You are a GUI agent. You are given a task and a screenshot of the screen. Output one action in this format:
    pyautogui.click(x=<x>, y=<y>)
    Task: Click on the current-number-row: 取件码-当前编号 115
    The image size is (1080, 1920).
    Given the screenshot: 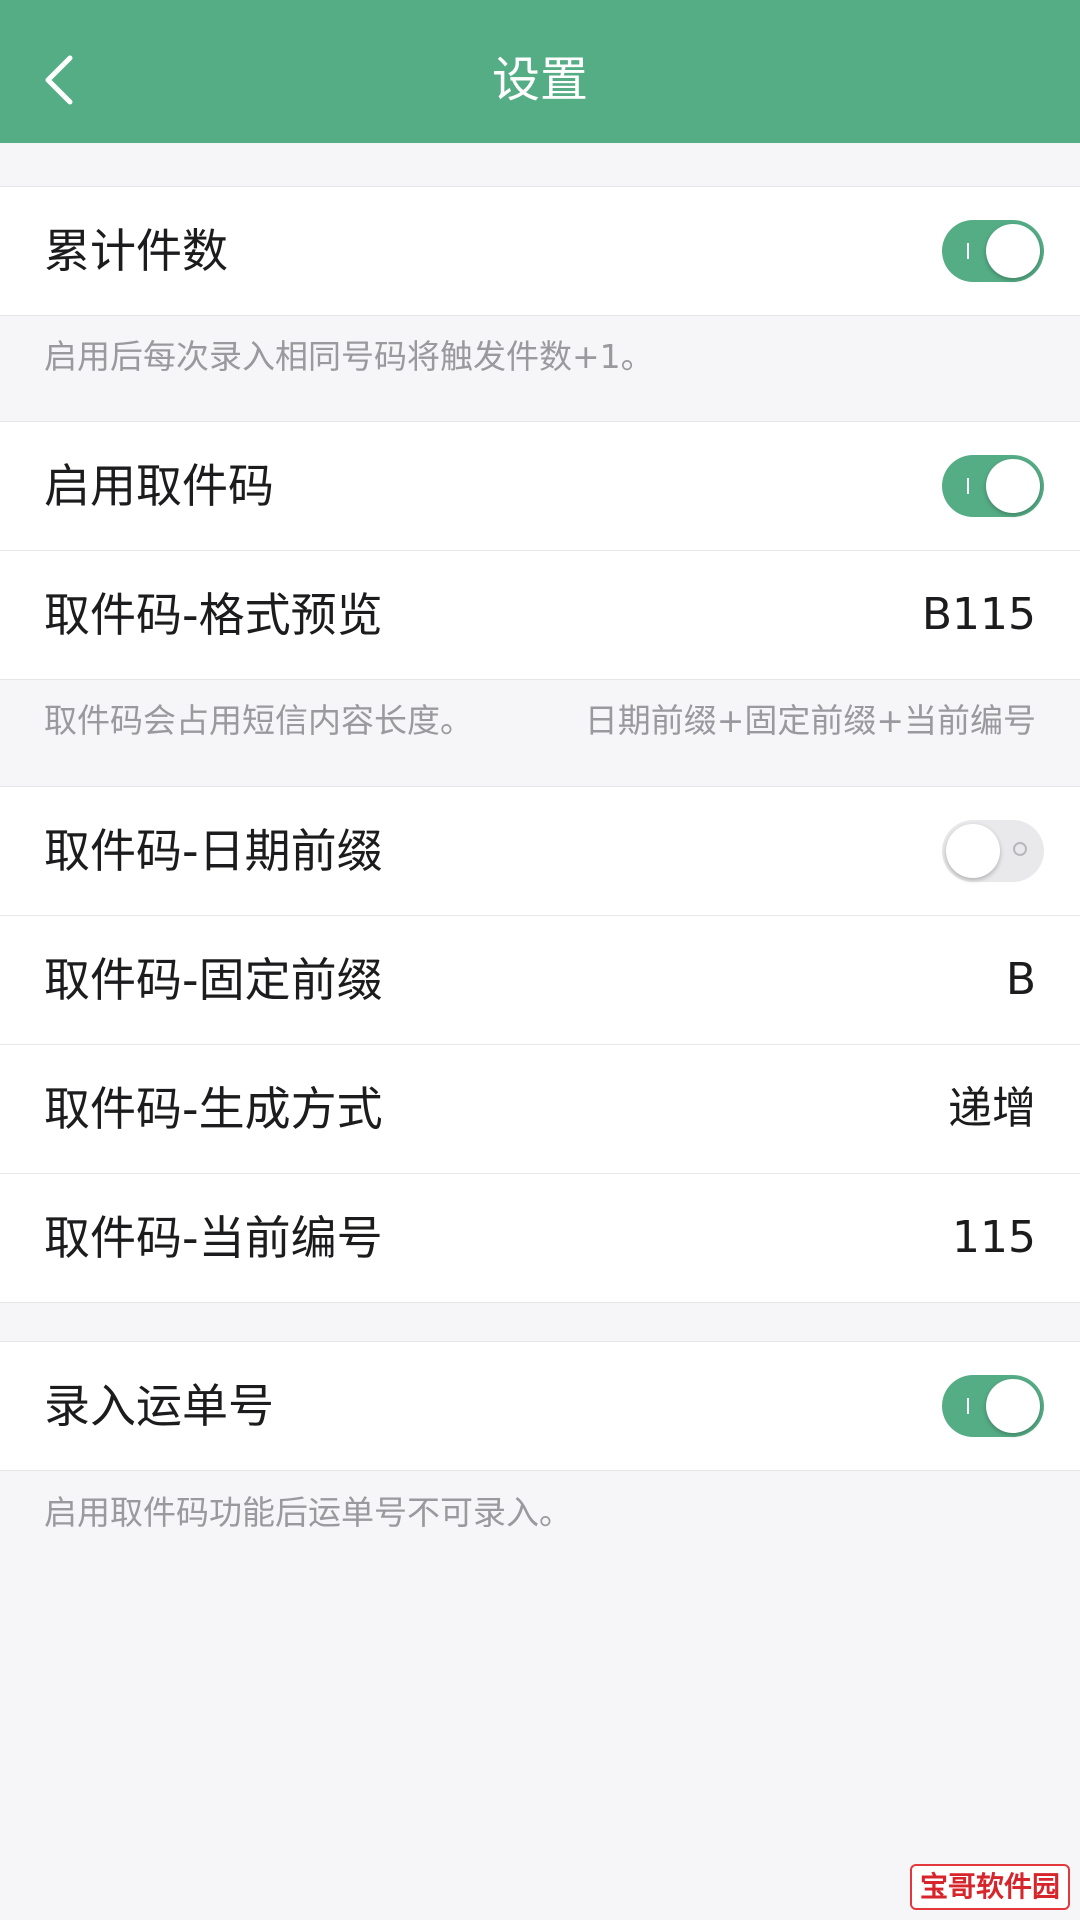 What is the action you would take?
    pyautogui.click(x=540, y=1238)
    